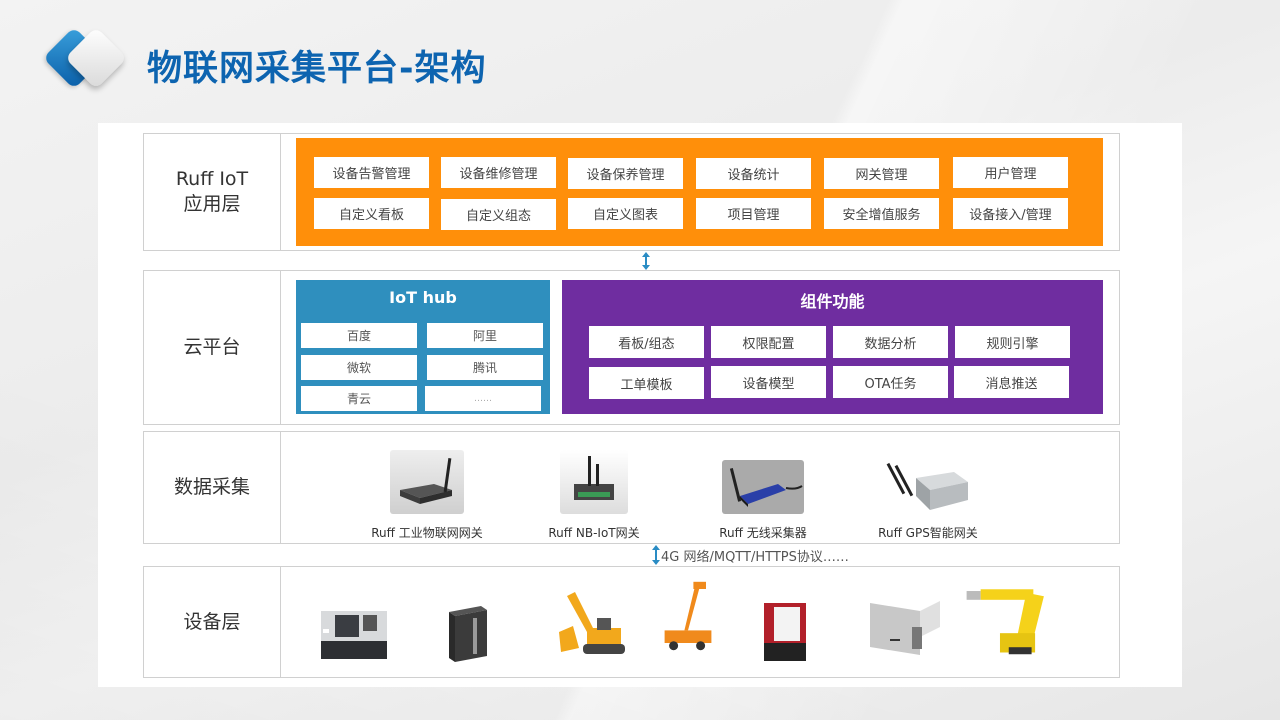 This screenshot has height=720, width=1280. I want to click on plc-module-icon, so click(468, 634).